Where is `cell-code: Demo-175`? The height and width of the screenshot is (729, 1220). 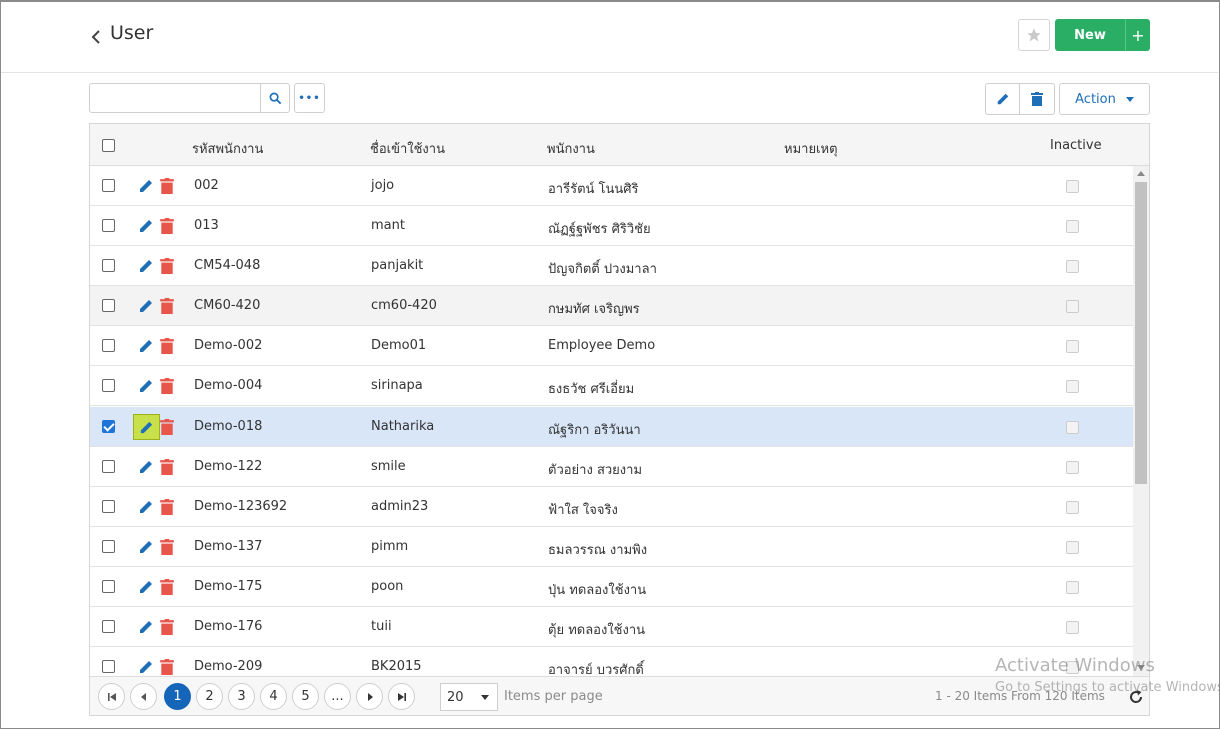 cell-code: Demo-175 is located at coordinates (228, 586).